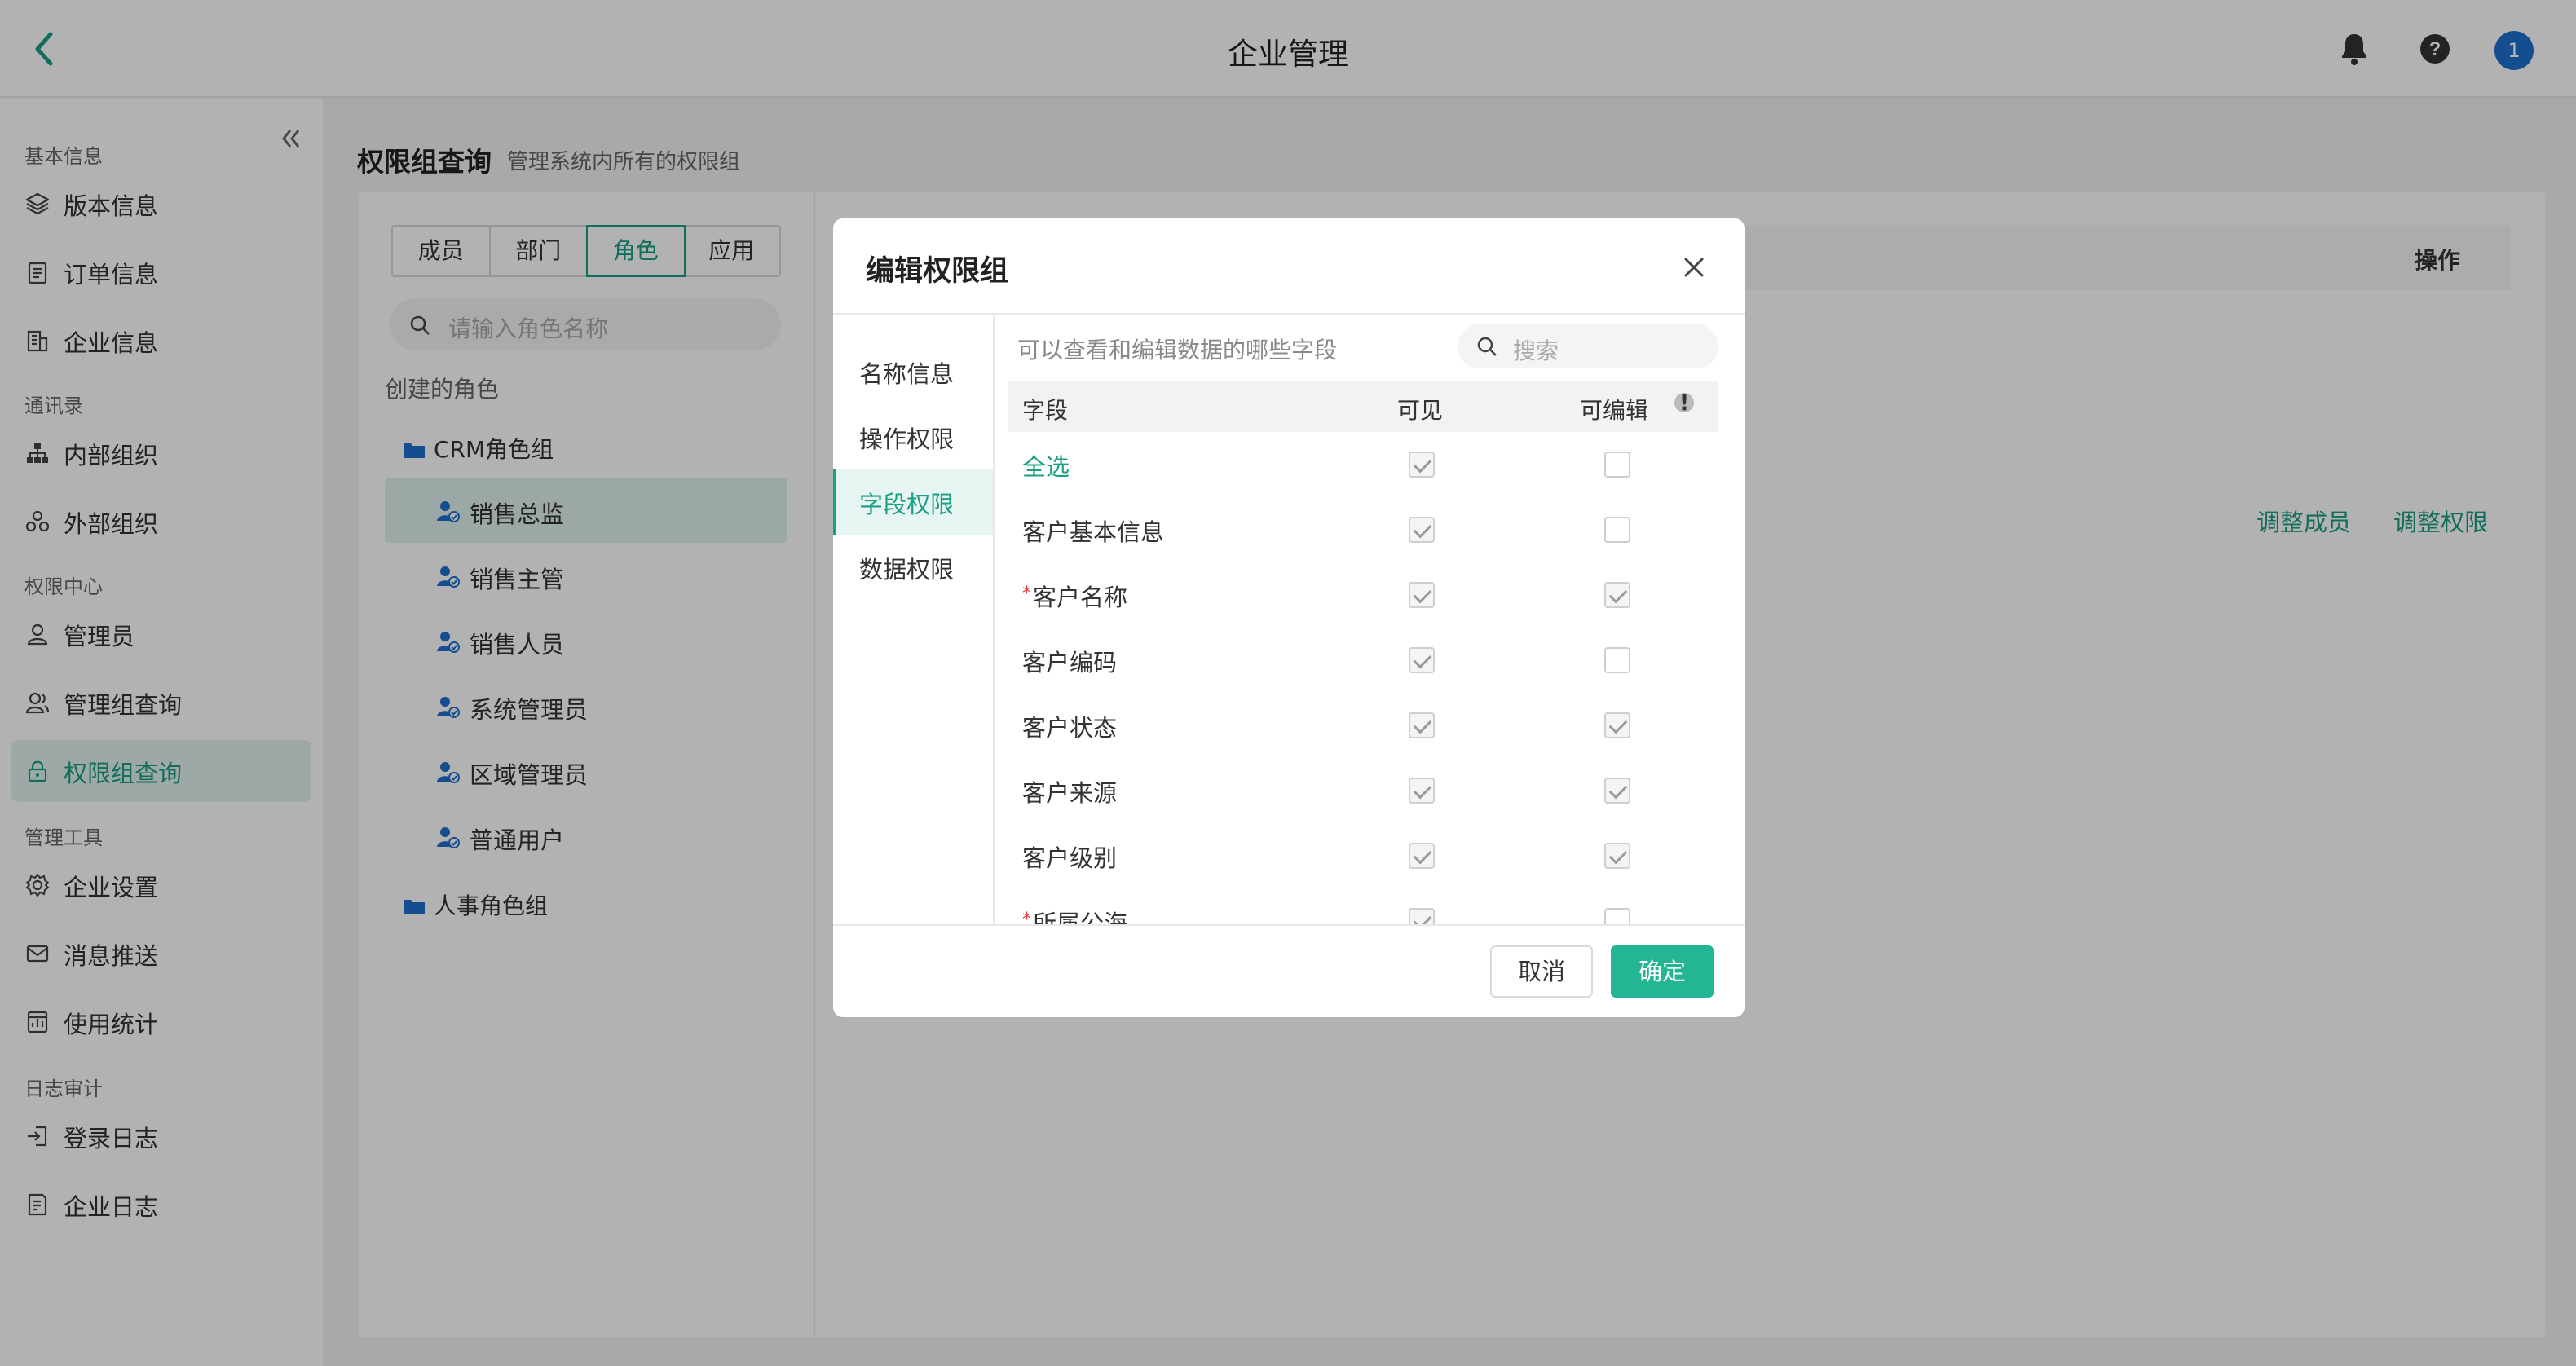 Image resolution: width=2576 pixels, height=1366 pixels. Describe the element at coordinates (1536, 350) in the screenshot. I see `search-placeholder: 搜索` at that location.